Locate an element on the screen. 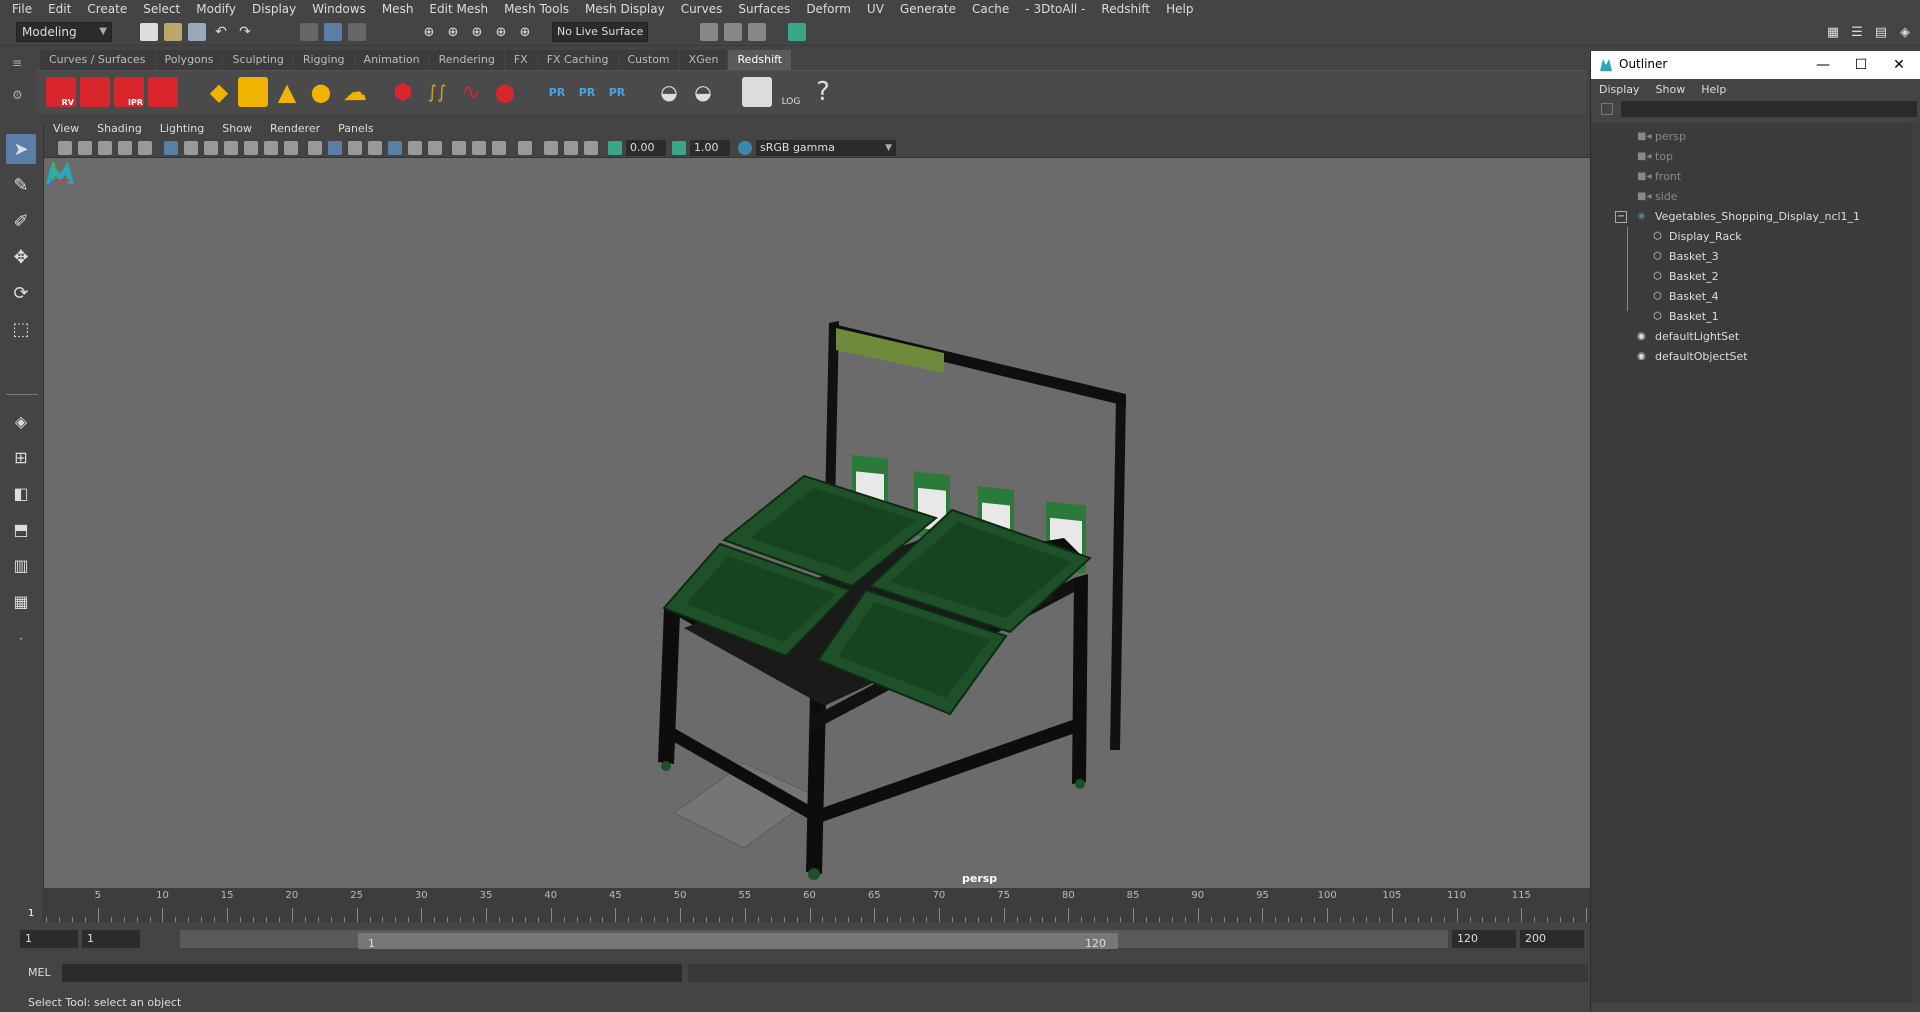 This screenshot has width=1920, height=1012. screen-space-ao-icon is located at coordinates (435, 148).